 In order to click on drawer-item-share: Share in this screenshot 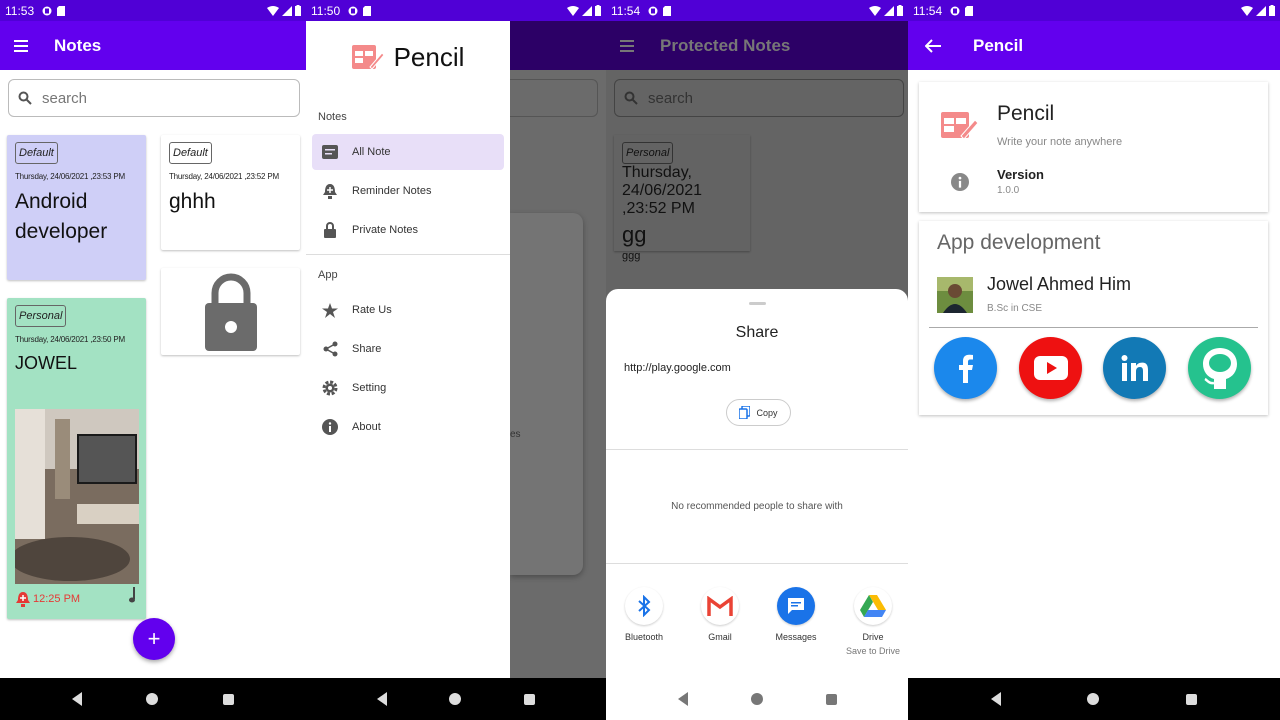, I will do `click(408, 349)`.